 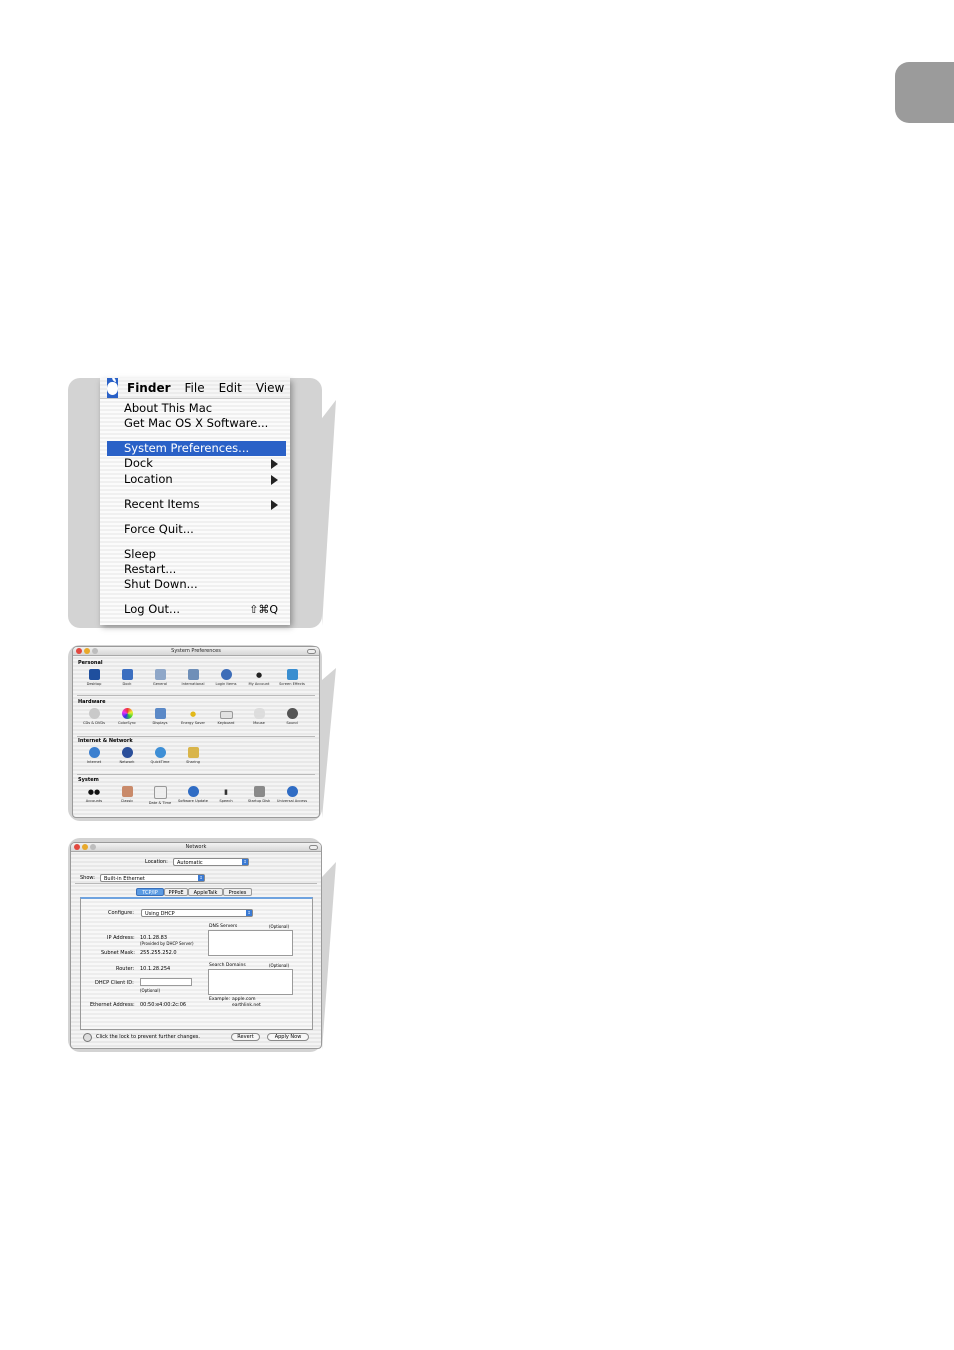 I want to click on pref-displays: Displays, so click(x=160, y=716).